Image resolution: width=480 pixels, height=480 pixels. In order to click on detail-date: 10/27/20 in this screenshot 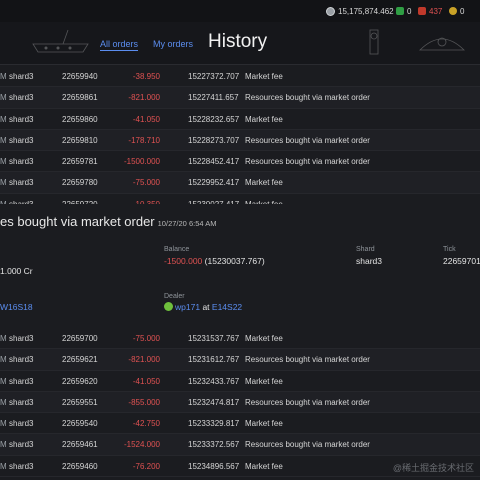, I will do `click(172, 223)`.